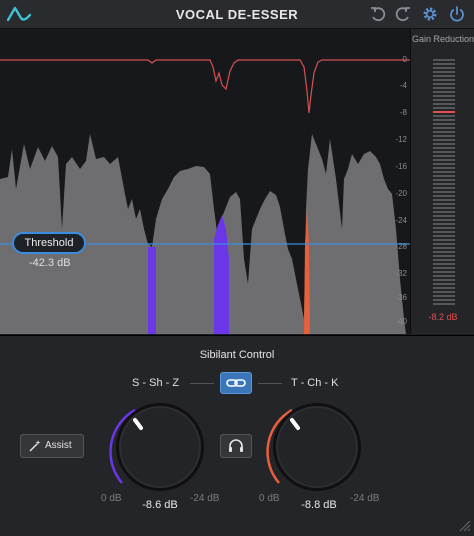 The height and width of the screenshot is (536, 474). I want to click on resize-handle-icon, so click(464, 525).